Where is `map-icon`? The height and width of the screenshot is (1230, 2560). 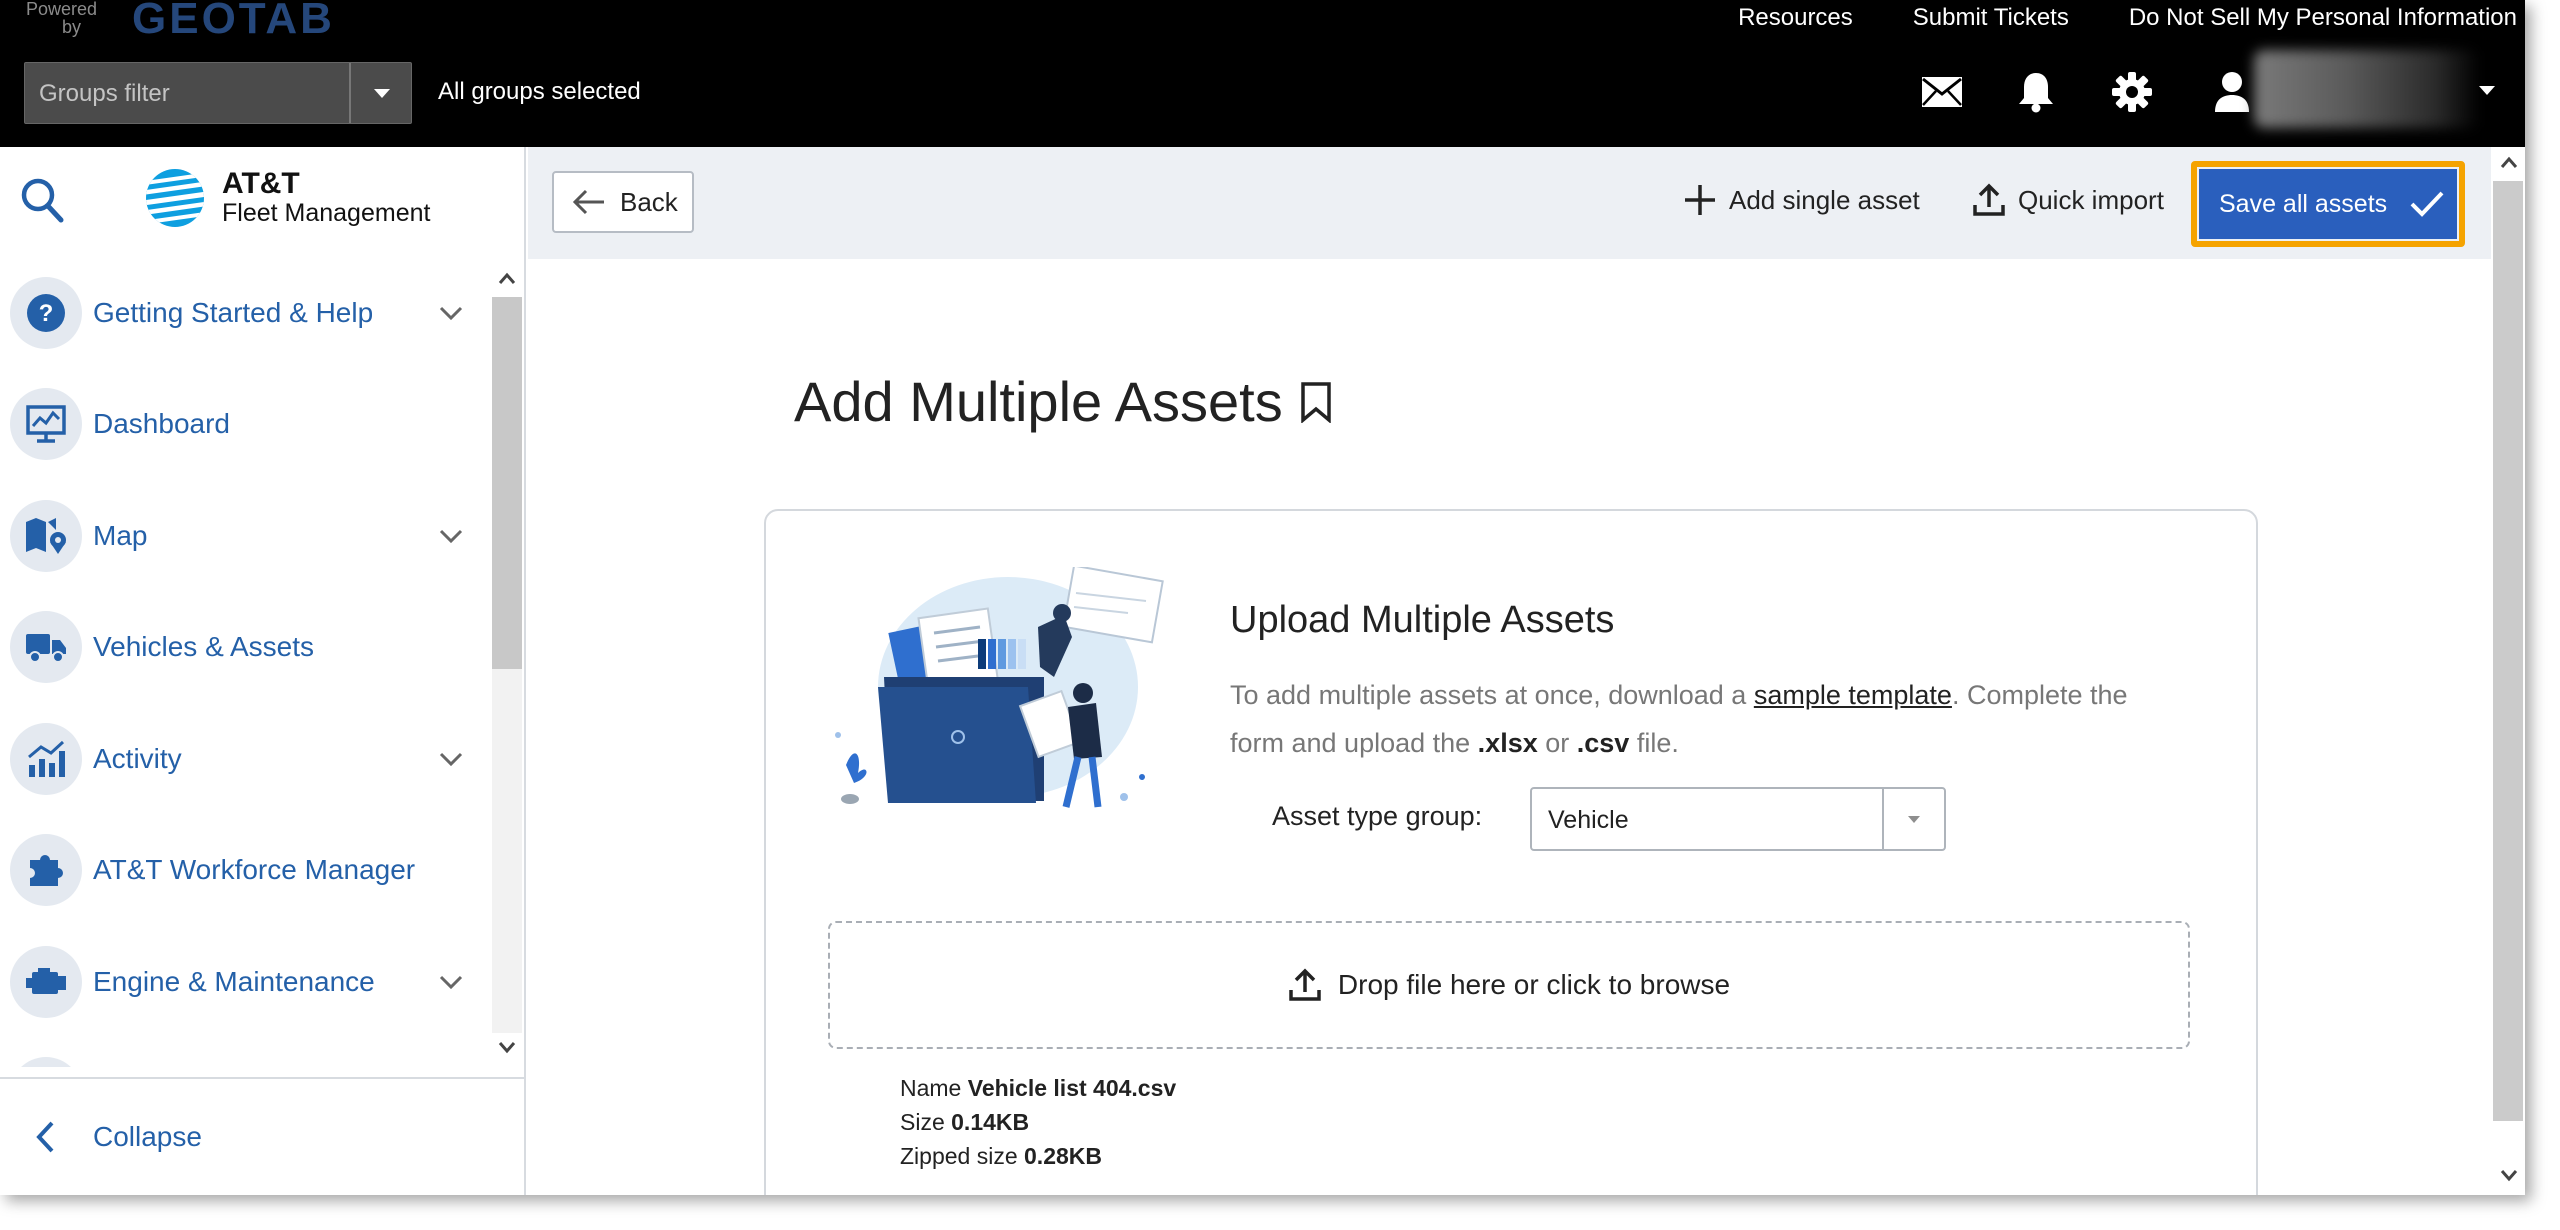
map-icon is located at coordinates (46, 535).